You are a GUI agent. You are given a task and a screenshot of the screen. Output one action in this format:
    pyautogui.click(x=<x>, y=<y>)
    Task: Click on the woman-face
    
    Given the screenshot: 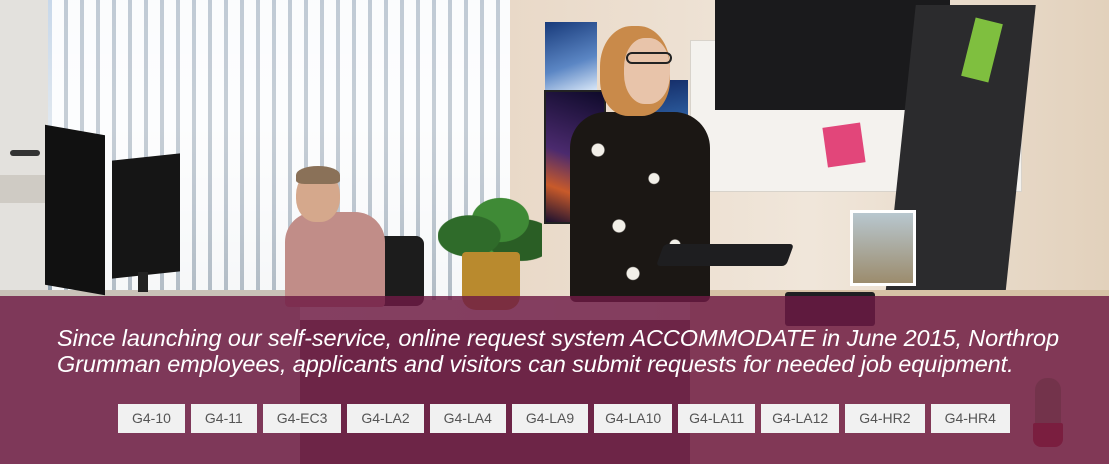 What is the action you would take?
    pyautogui.click(x=647, y=71)
    